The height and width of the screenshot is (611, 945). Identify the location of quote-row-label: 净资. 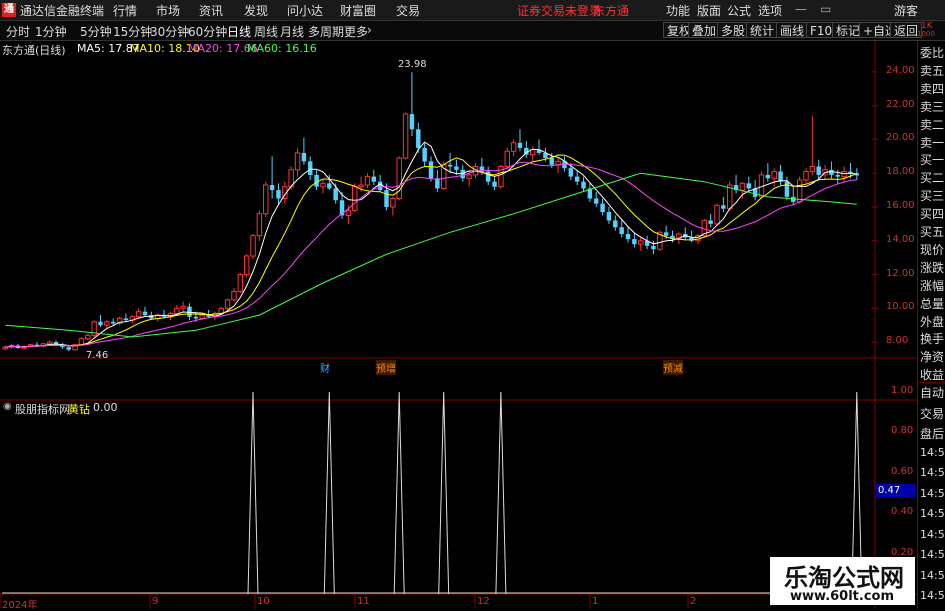
(932, 356).